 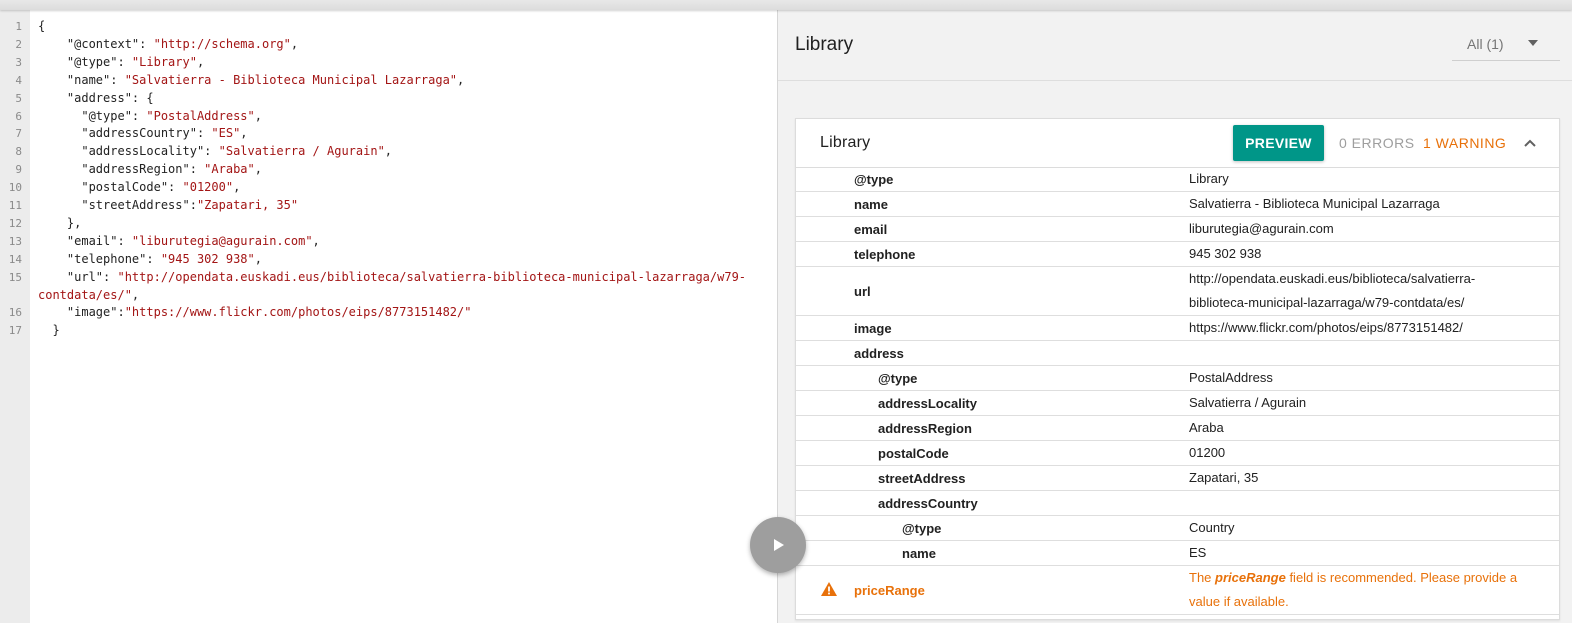 What do you see at coordinates (1175, 45) in the screenshot?
I see `results-header: Library All (1)` at bounding box center [1175, 45].